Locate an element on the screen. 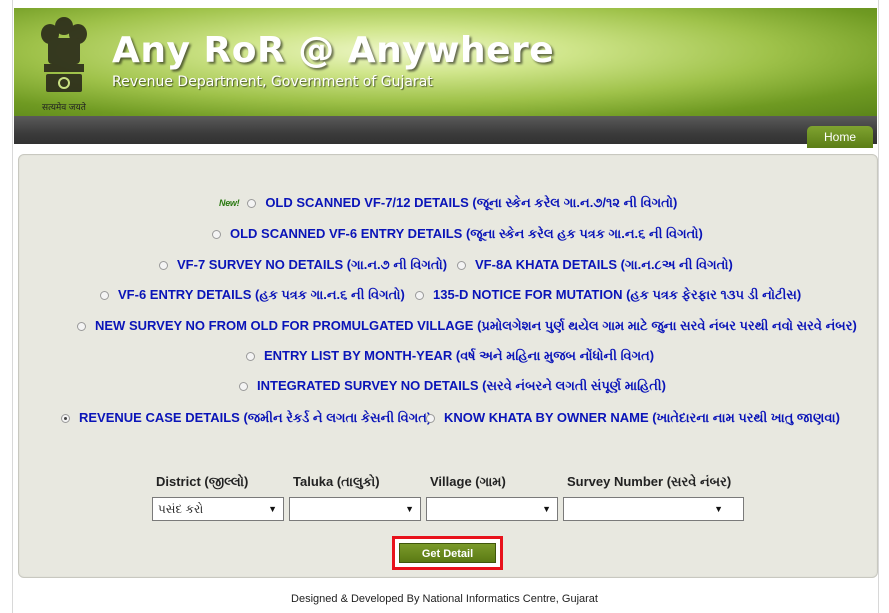  village-label: Village (ગામ) is located at coordinates (468, 481).